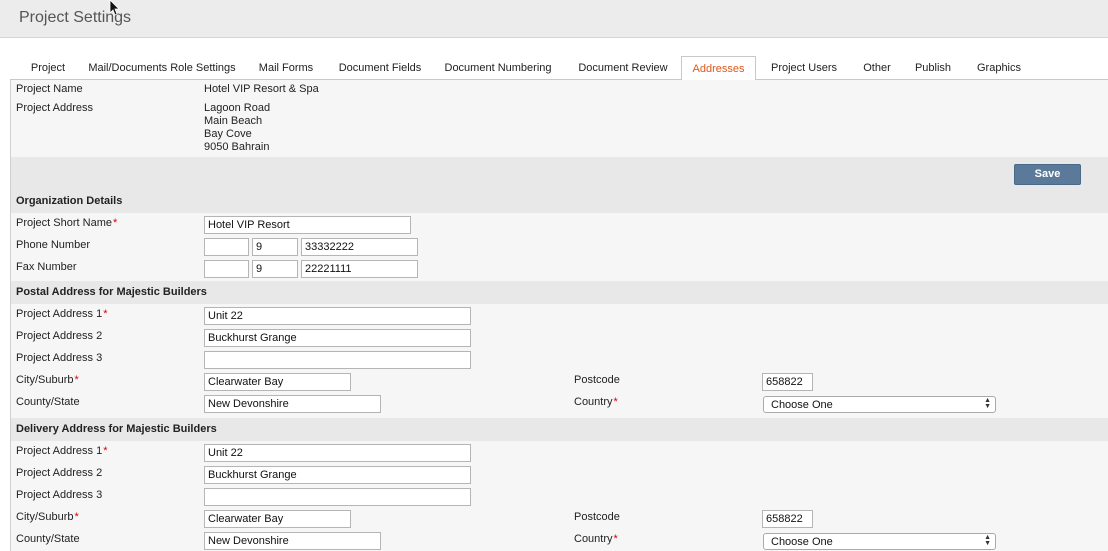 The height and width of the screenshot is (551, 1108). What do you see at coordinates (877, 68) in the screenshot?
I see `tab-other: Other` at bounding box center [877, 68].